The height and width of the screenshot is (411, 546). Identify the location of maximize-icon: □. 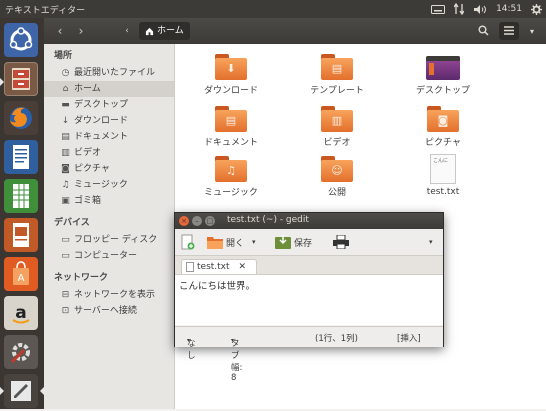
(210, 221).